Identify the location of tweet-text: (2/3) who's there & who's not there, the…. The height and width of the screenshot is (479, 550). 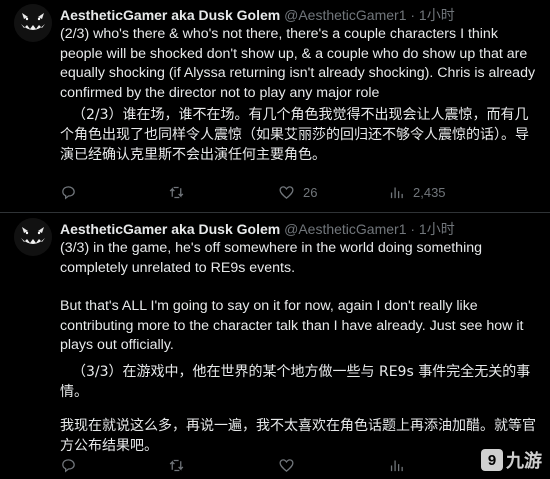
(299, 64).